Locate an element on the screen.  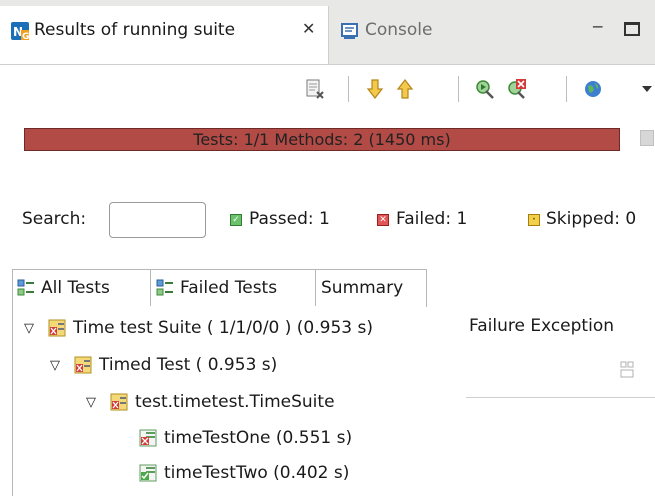
failed-class-icon is located at coordinates (119, 402).